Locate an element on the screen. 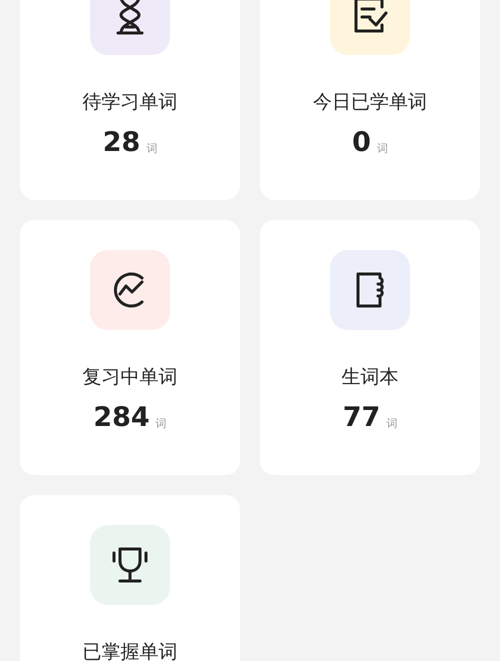 The image size is (500, 661). card-label: 待学习单词 is located at coordinates (130, 102).